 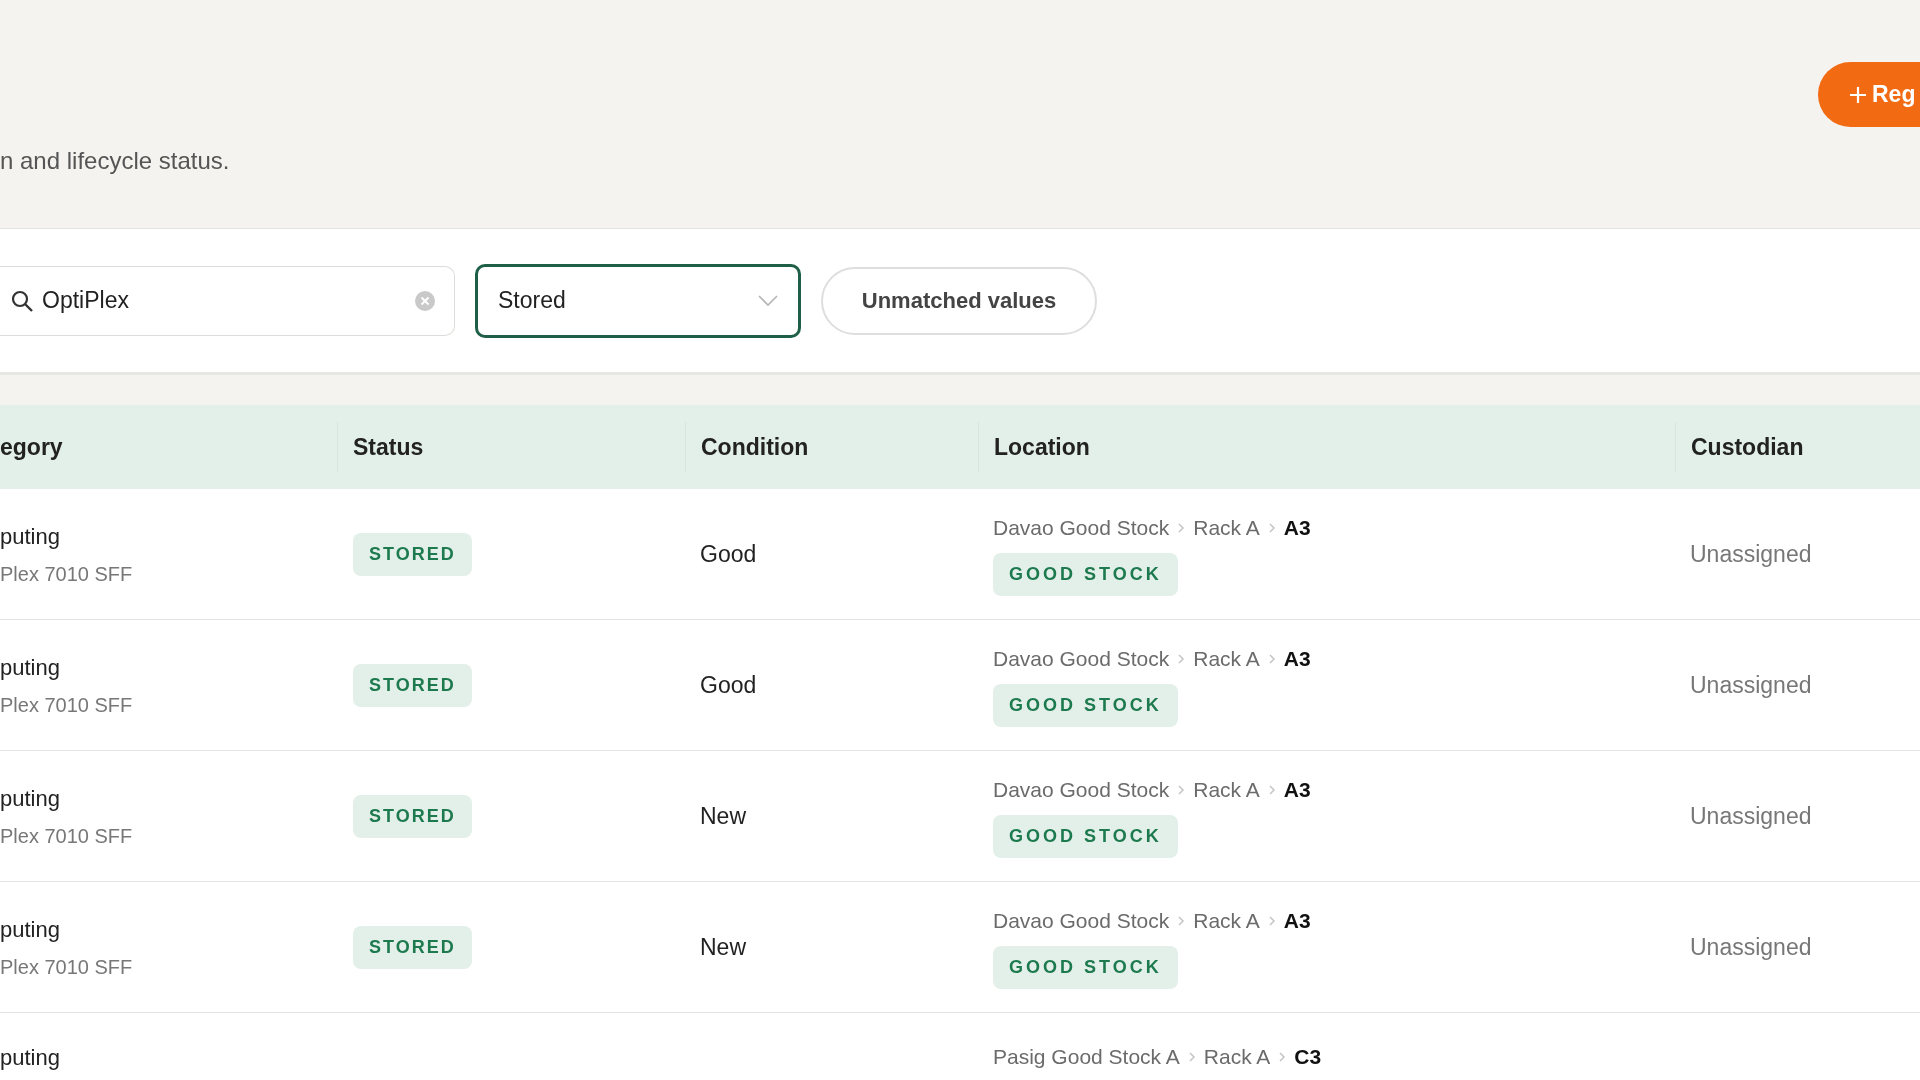 I want to click on clear-icon, so click(x=425, y=300).